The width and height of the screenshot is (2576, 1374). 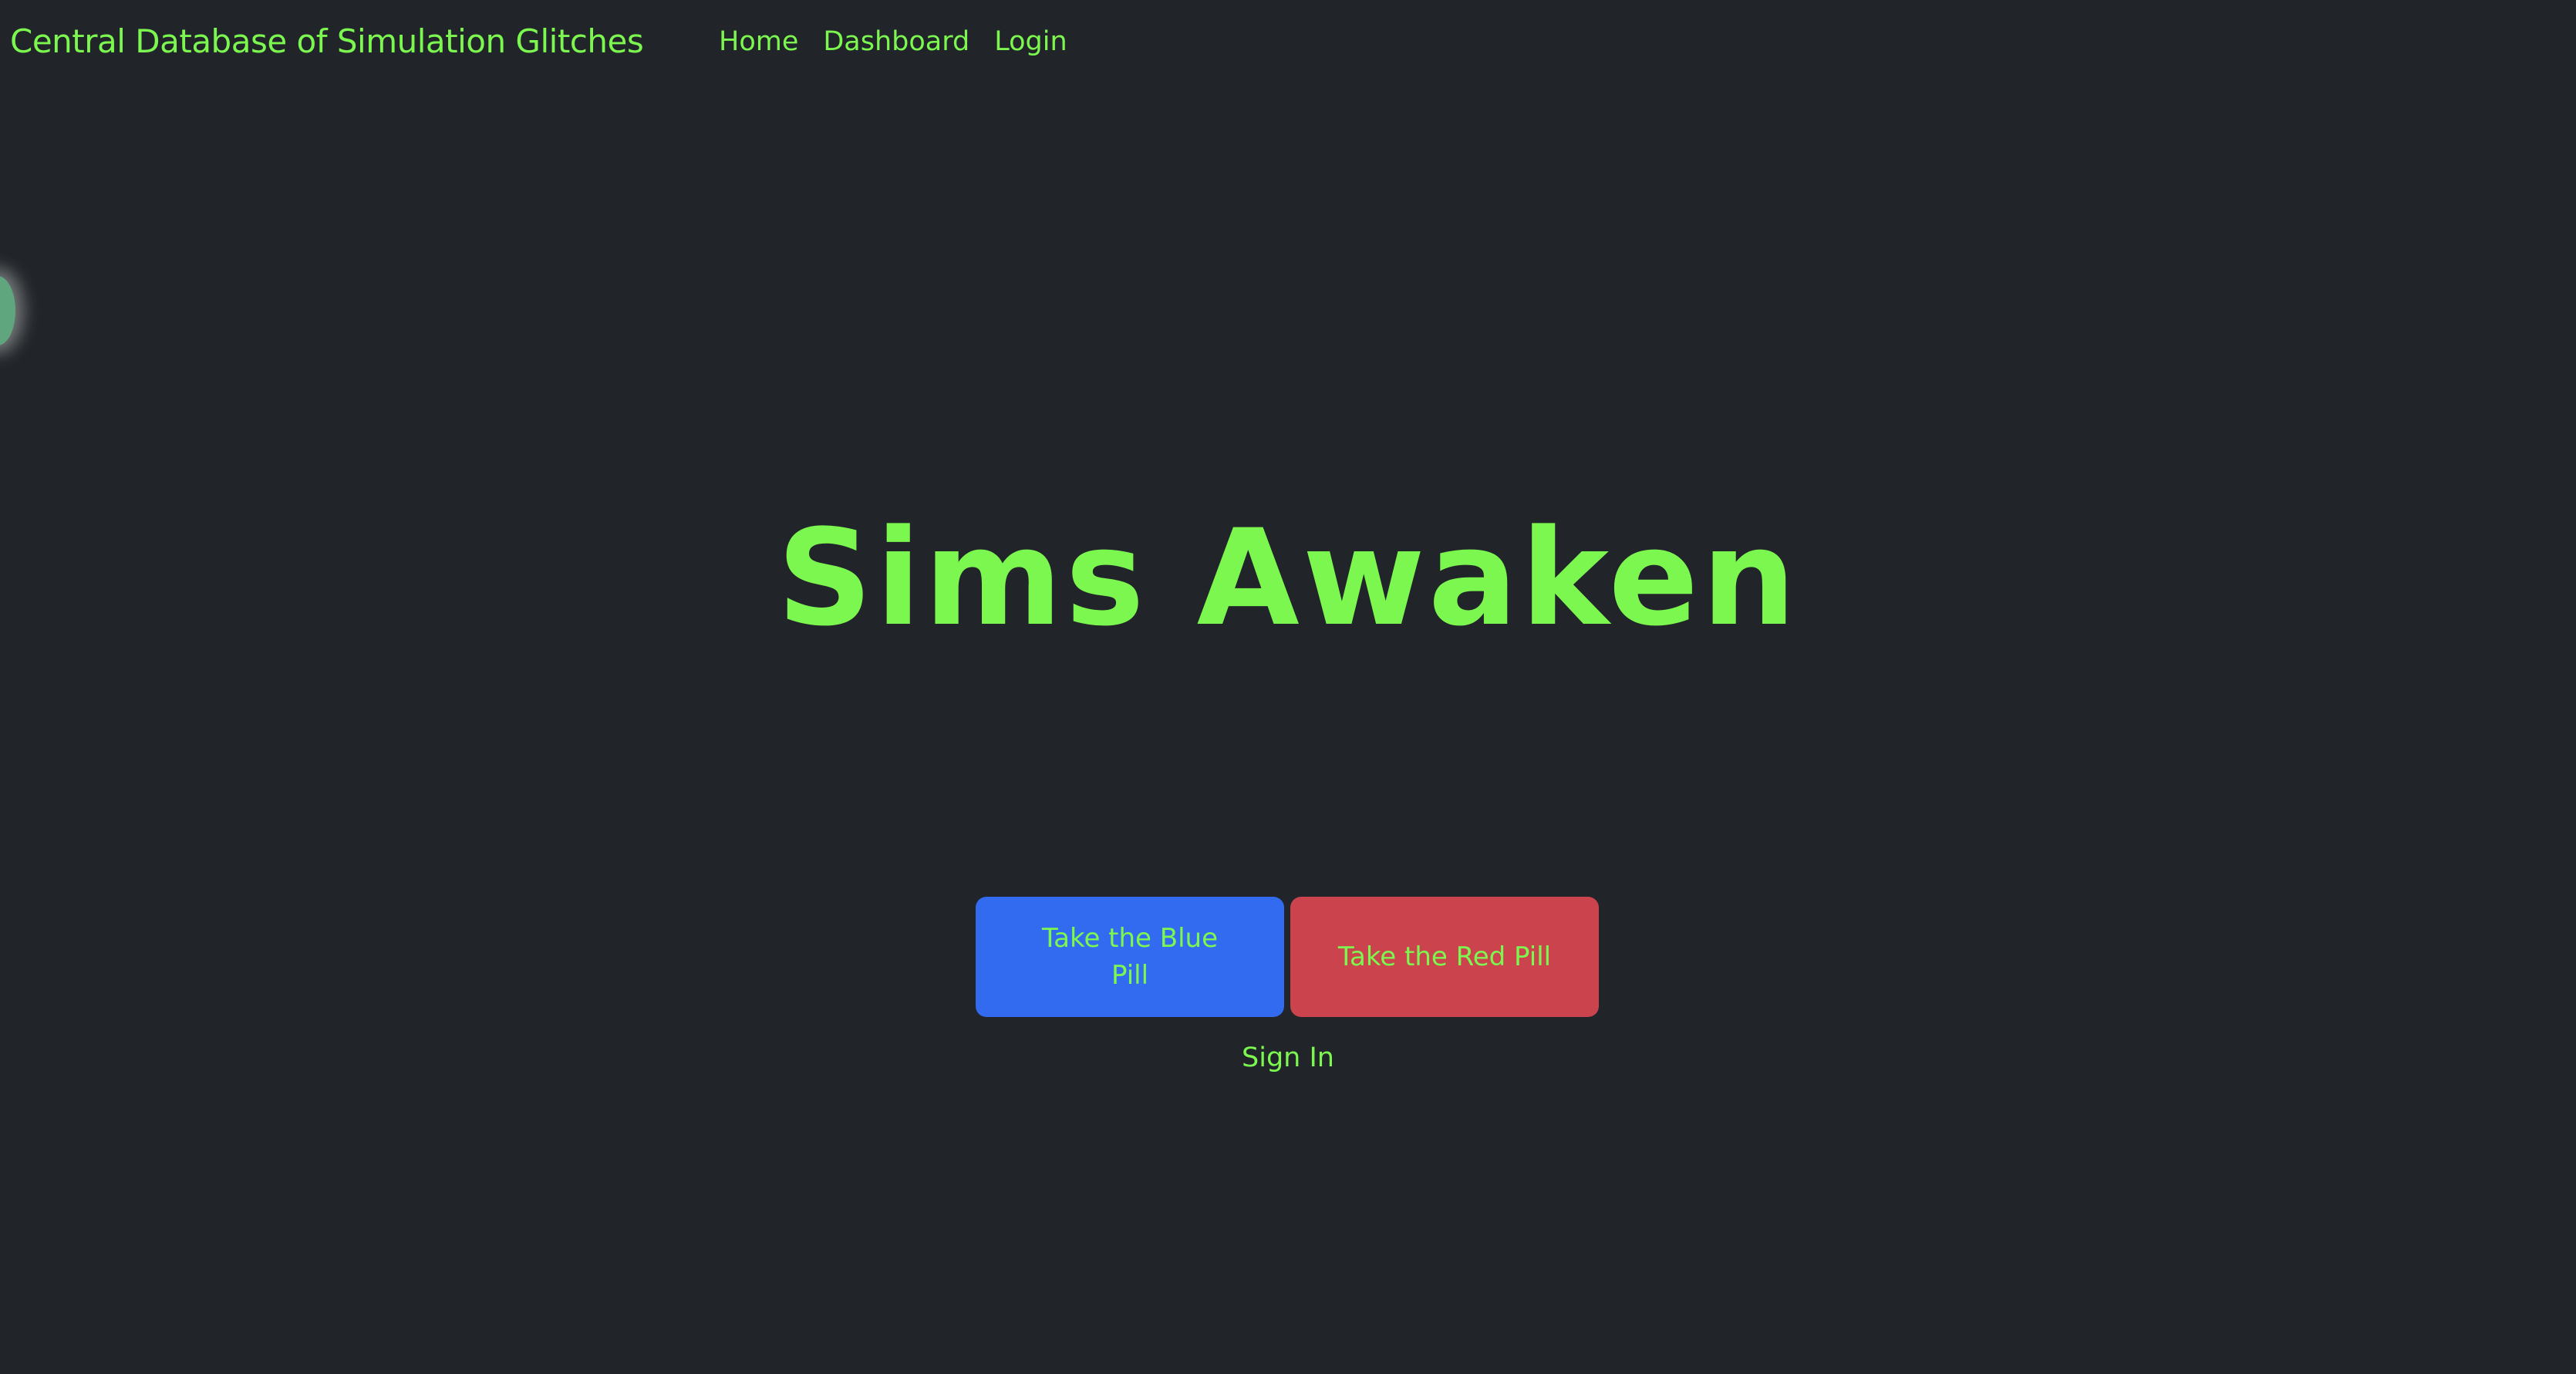 What do you see at coordinates (1030, 42) in the screenshot?
I see `nav-link-login: Login` at bounding box center [1030, 42].